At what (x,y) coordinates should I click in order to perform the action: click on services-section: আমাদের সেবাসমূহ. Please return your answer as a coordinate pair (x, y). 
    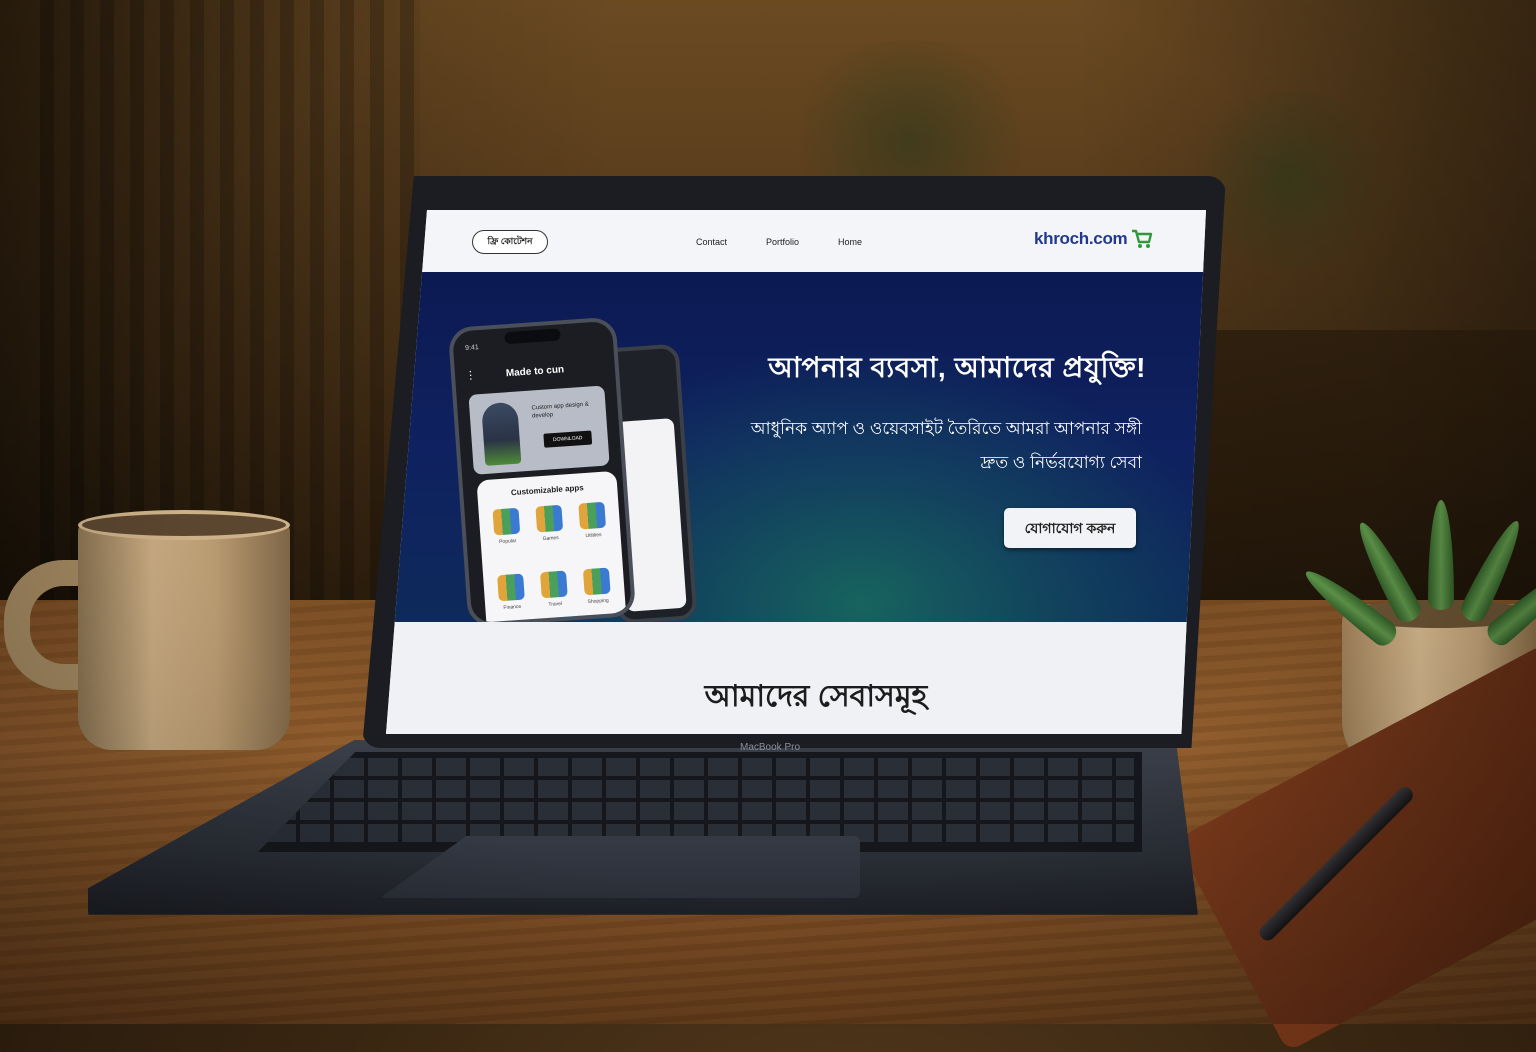
    Looking at the image, I should click on (796, 678).